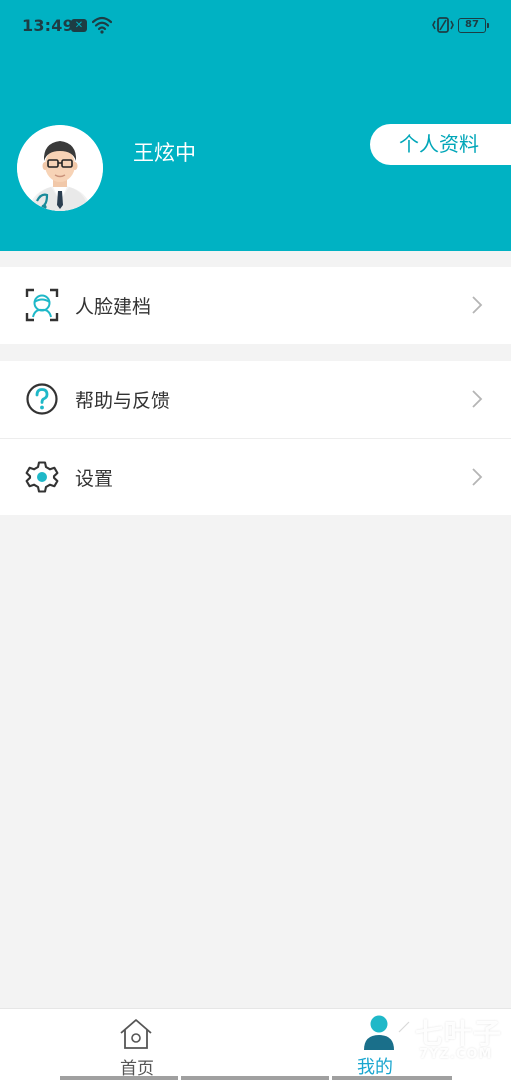 This screenshot has height=1080, width=511. What do you see at coordinates (440, 144) in the screenshot?
I see `profile-button: 个人资料` at bounding box center [440, 144].